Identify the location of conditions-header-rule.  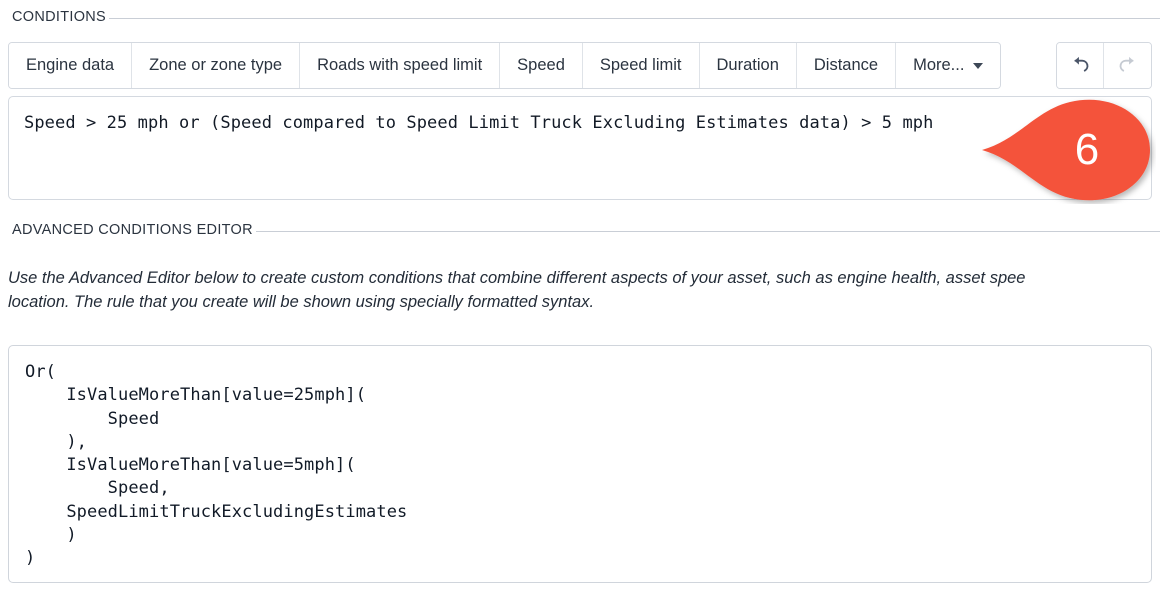
(634, 18).